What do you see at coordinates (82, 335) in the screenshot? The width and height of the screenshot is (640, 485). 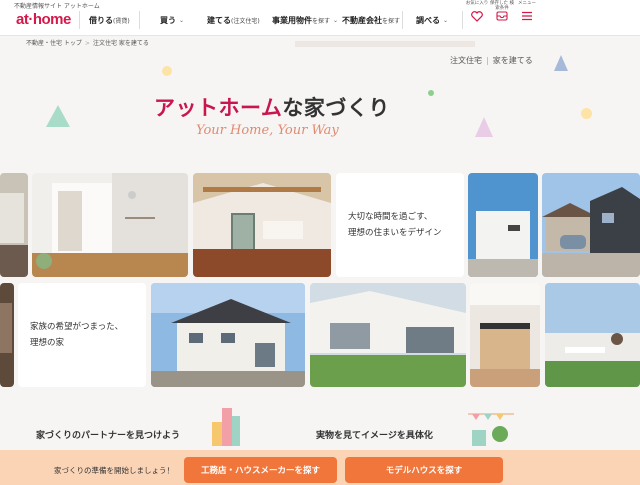 I see `caption-card: 家族の希望がつまった、 理想の家` at bounding box center [82, 335].